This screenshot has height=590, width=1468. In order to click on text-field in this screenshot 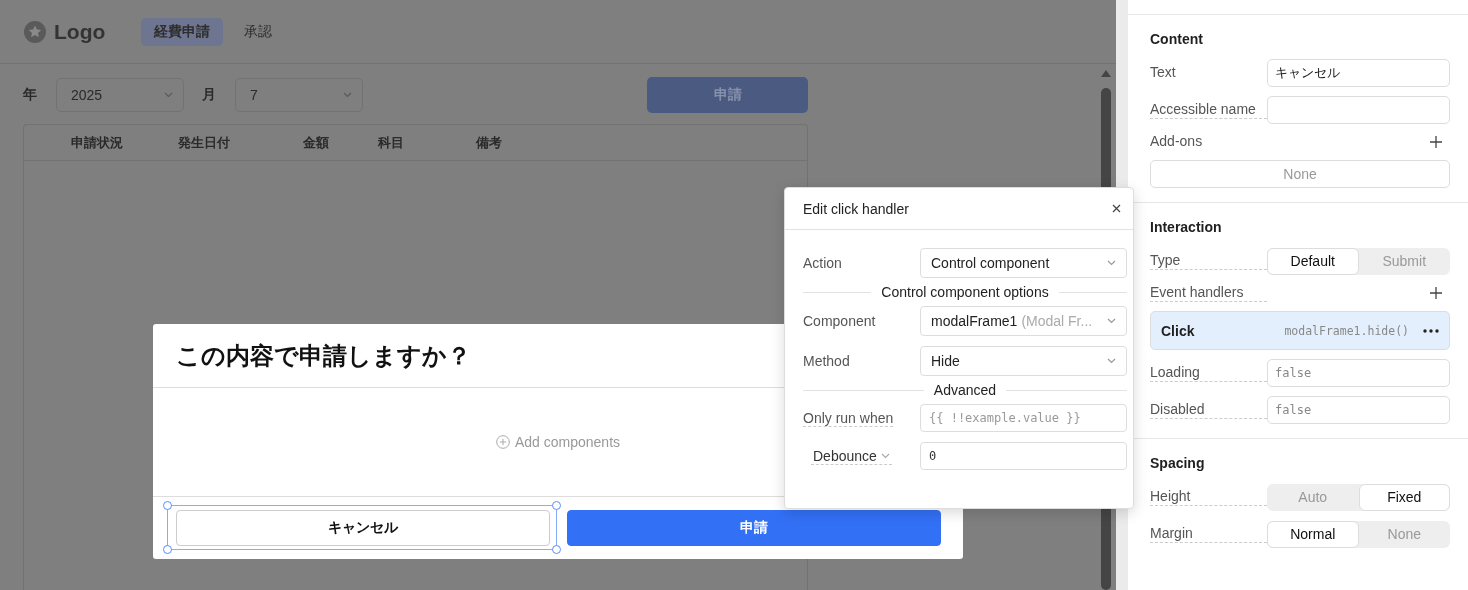, I will do `click(1358, 110)`.